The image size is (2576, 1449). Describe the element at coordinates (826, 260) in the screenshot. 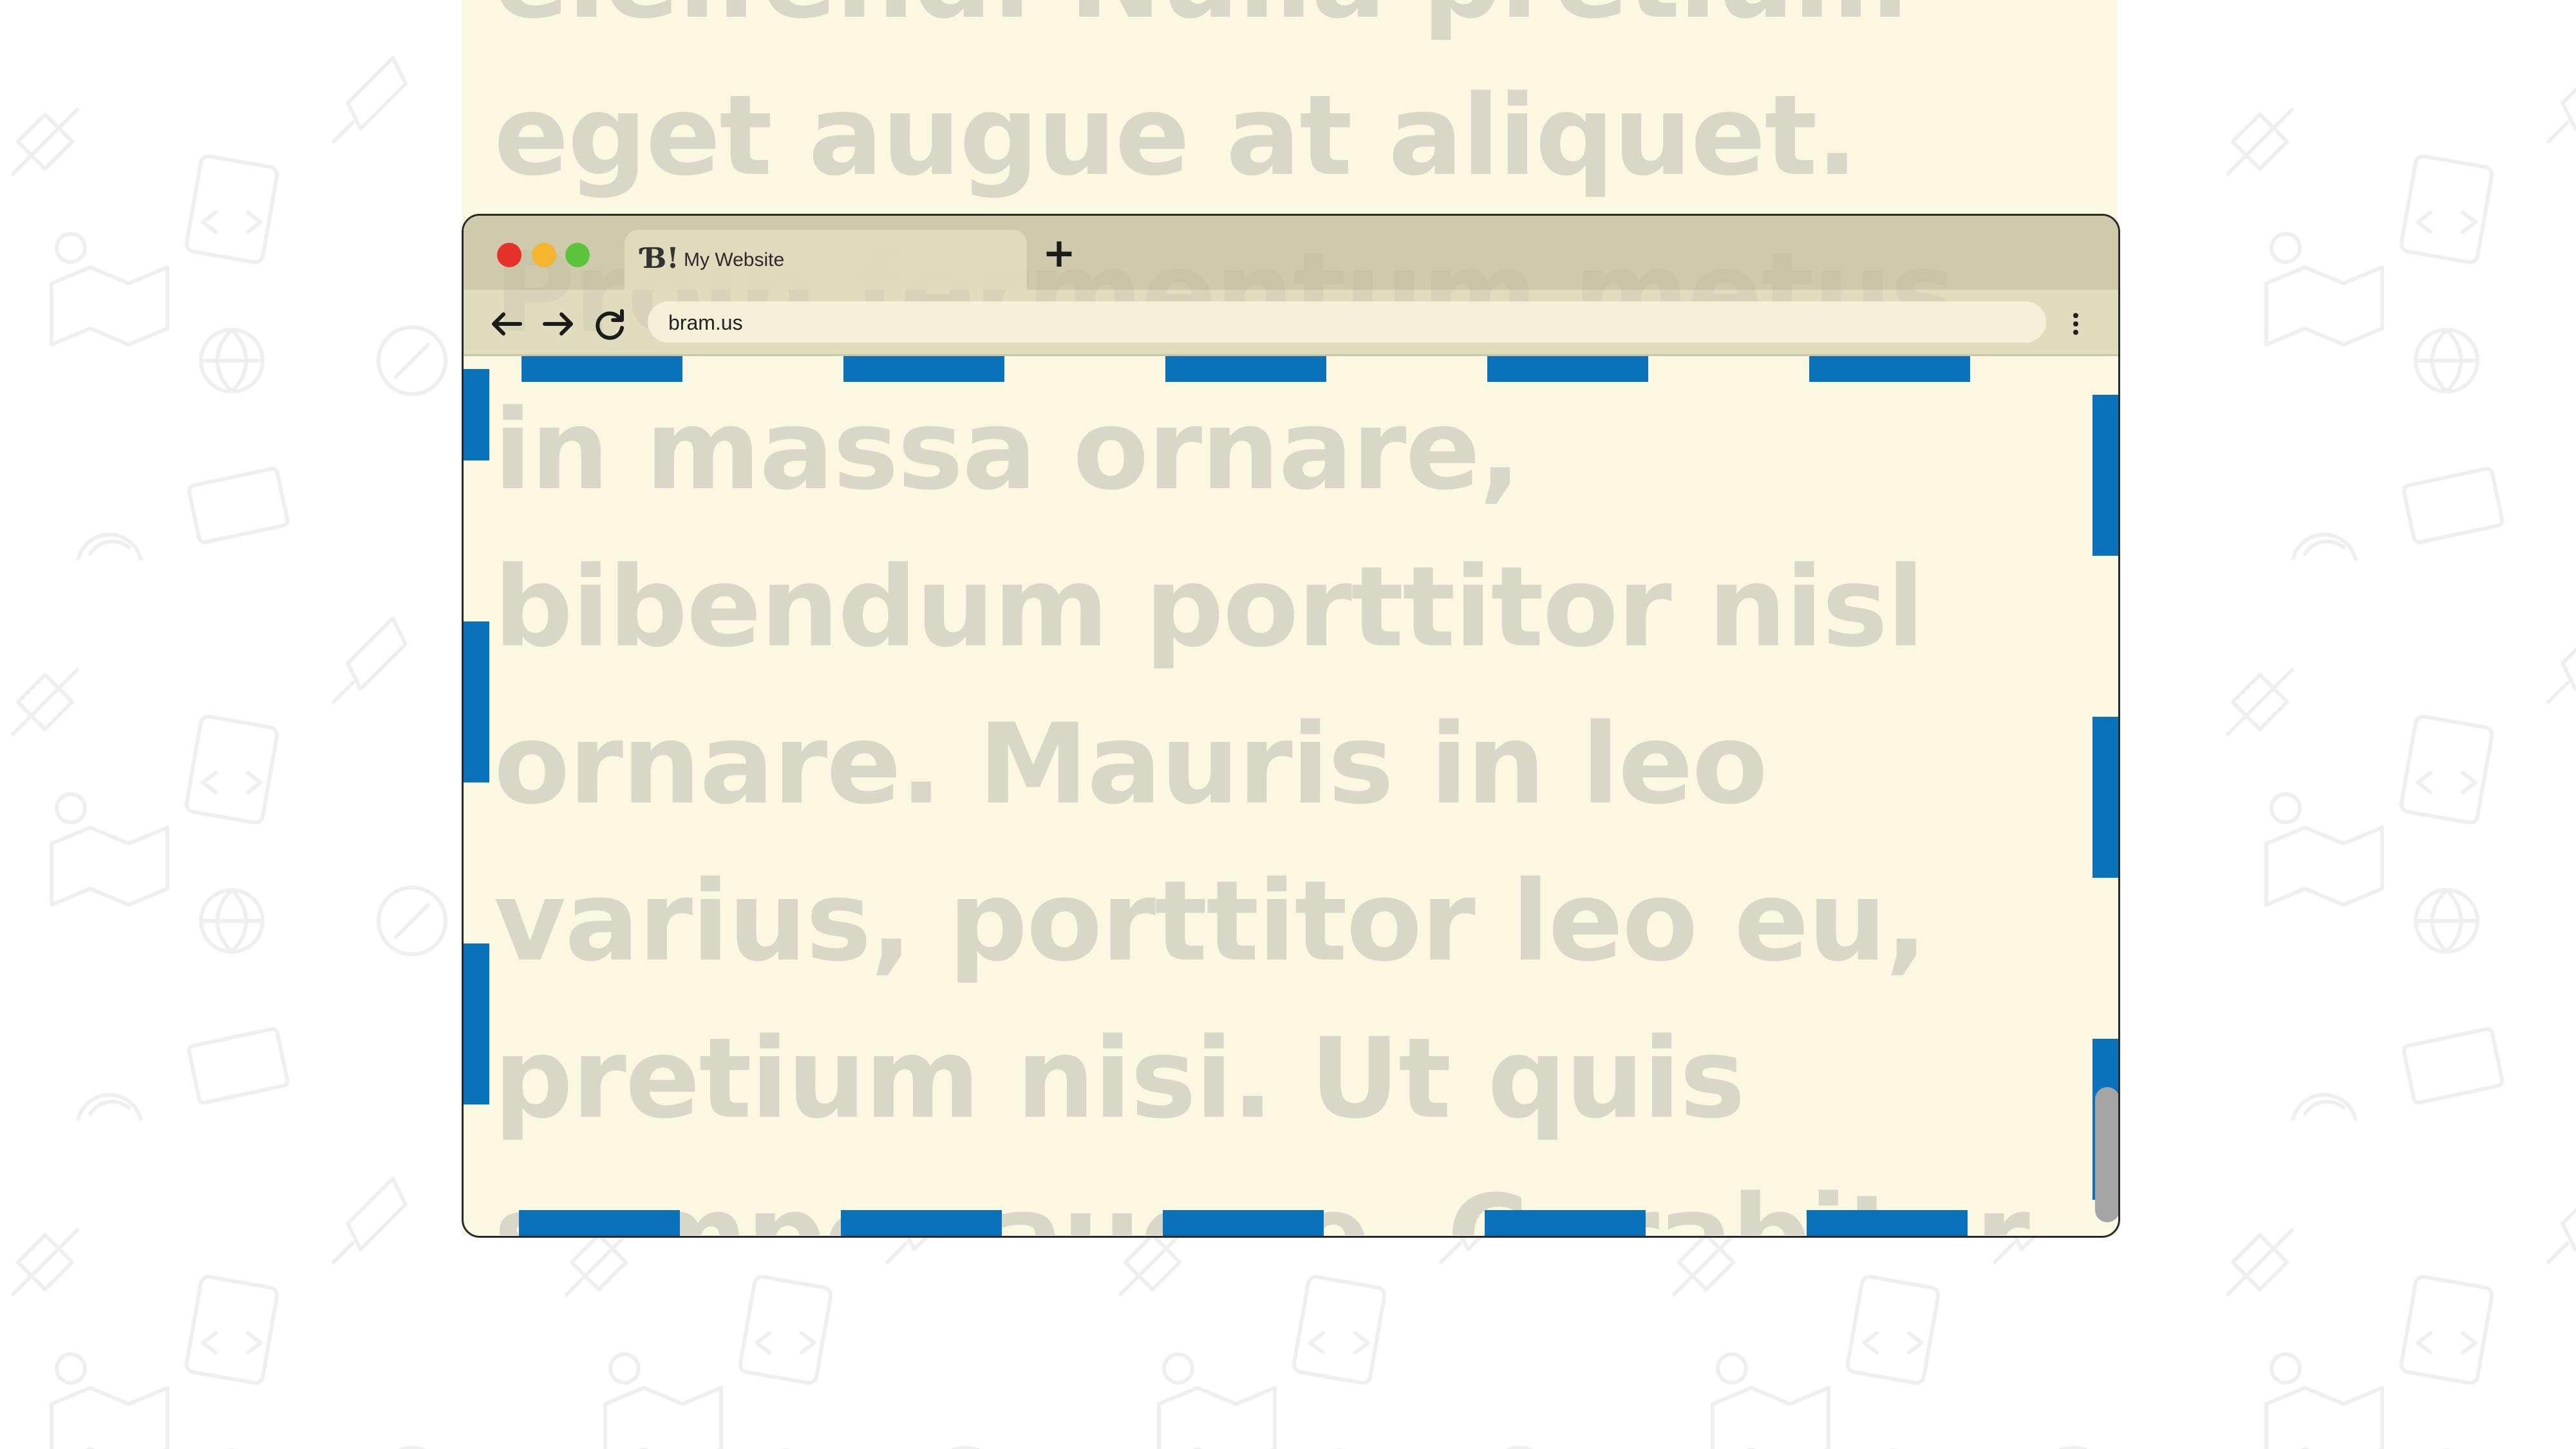

I see `tab-my-website: Ɓ! My Website` at that location.